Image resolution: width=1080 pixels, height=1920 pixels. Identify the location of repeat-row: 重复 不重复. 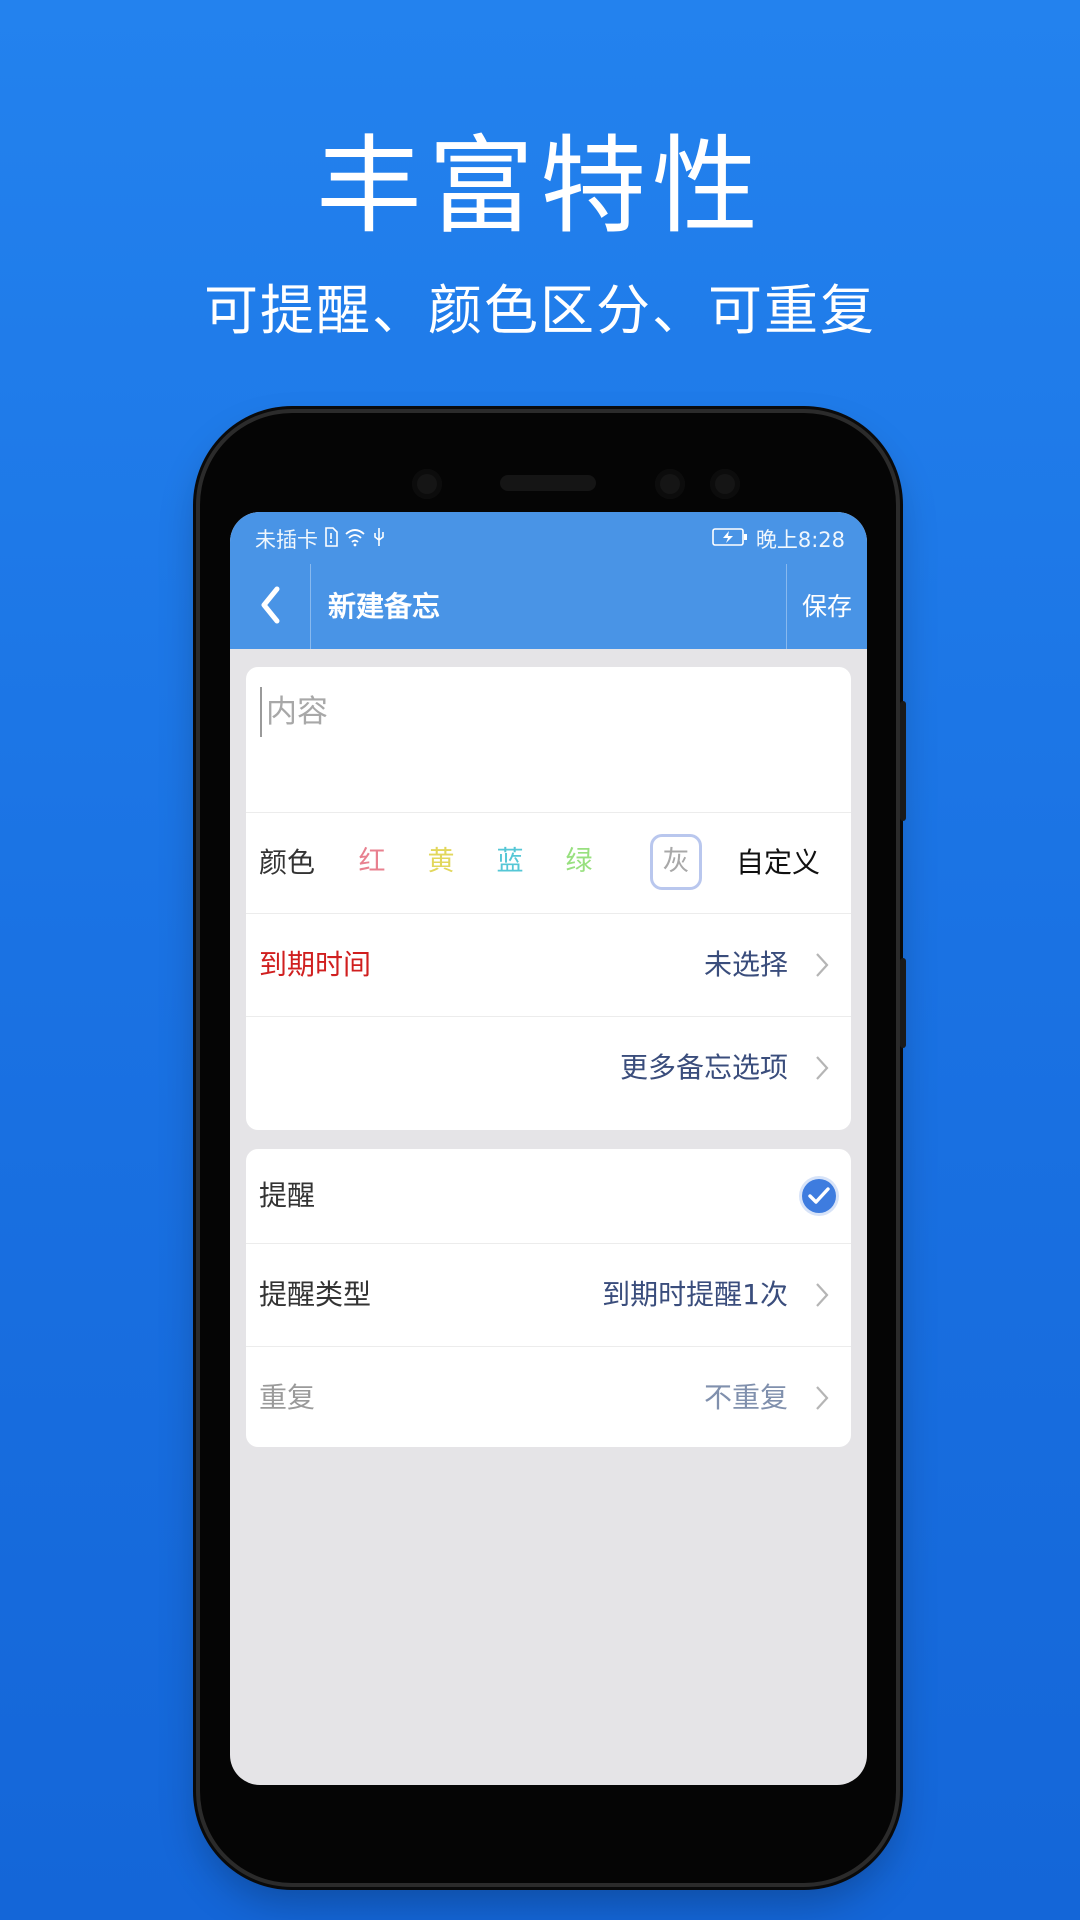
(548, 1397).